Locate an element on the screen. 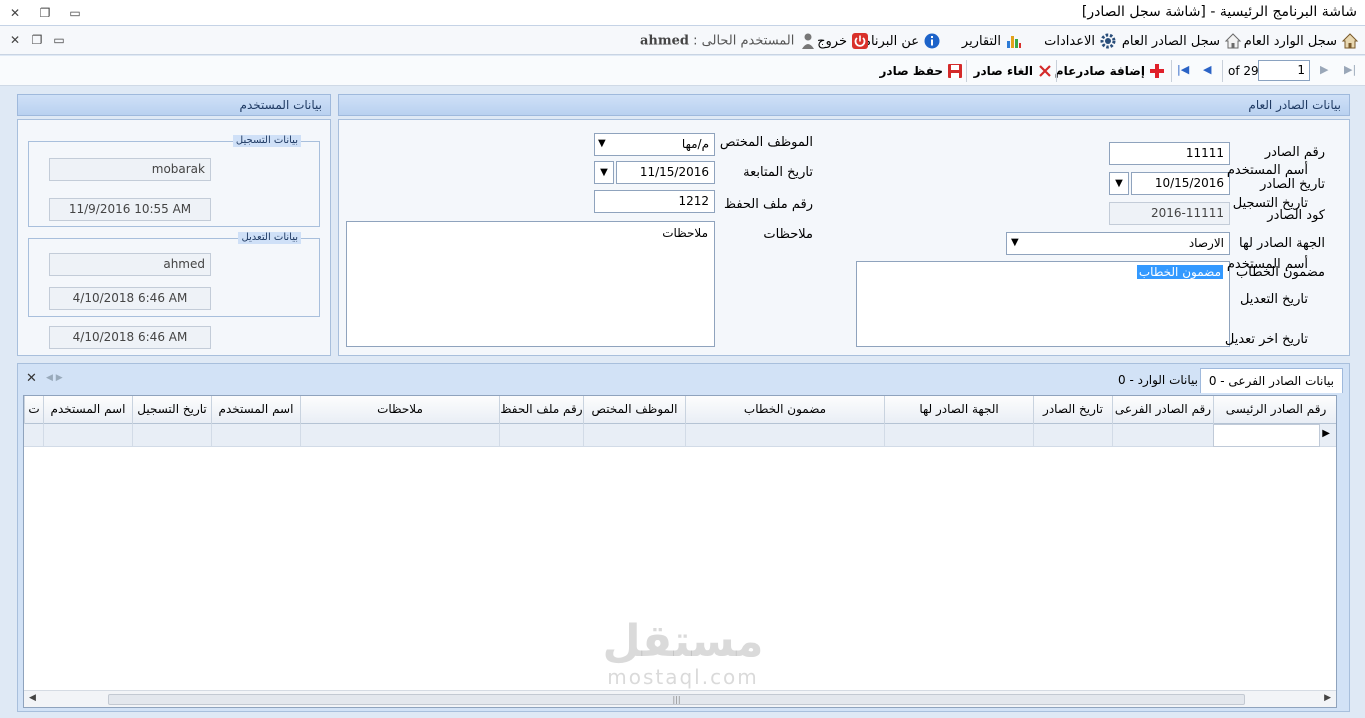 The image size is (1365, 718). user-panel-header: بيانات المستخدم is located at coordinates (174, 105).